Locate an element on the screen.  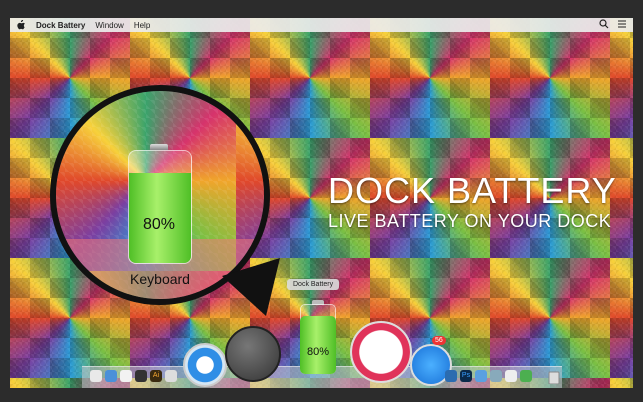
pointer-arrow-icon is located at coordinates (251, 287).